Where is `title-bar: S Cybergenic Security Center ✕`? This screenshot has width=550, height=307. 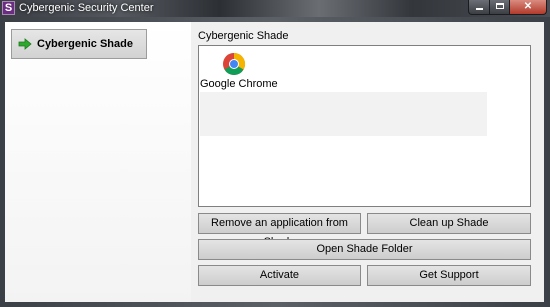 title-bar: S Cybergenic Security Center ✕ is located at coordinates (275, 8).